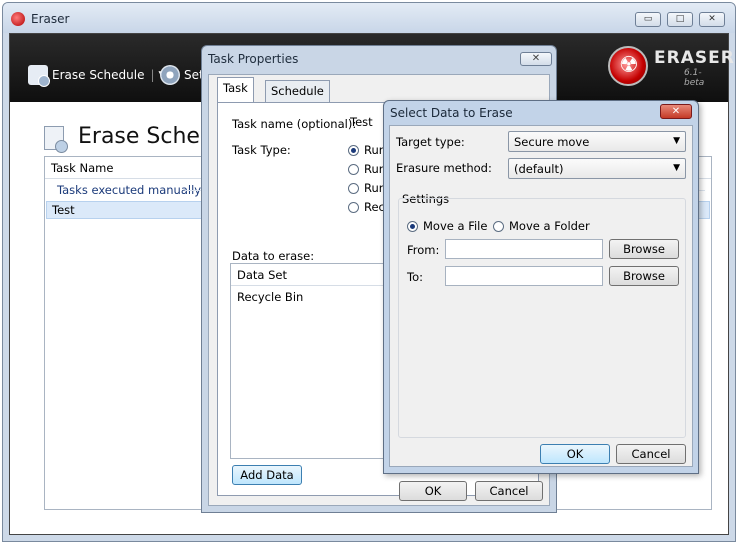 This screenshot has width=738, height=544. What do you see at coordinates (597, 141) in the screenshot?
I see `target-type-select: Secure move ▼` at bounding box center [597, 141].